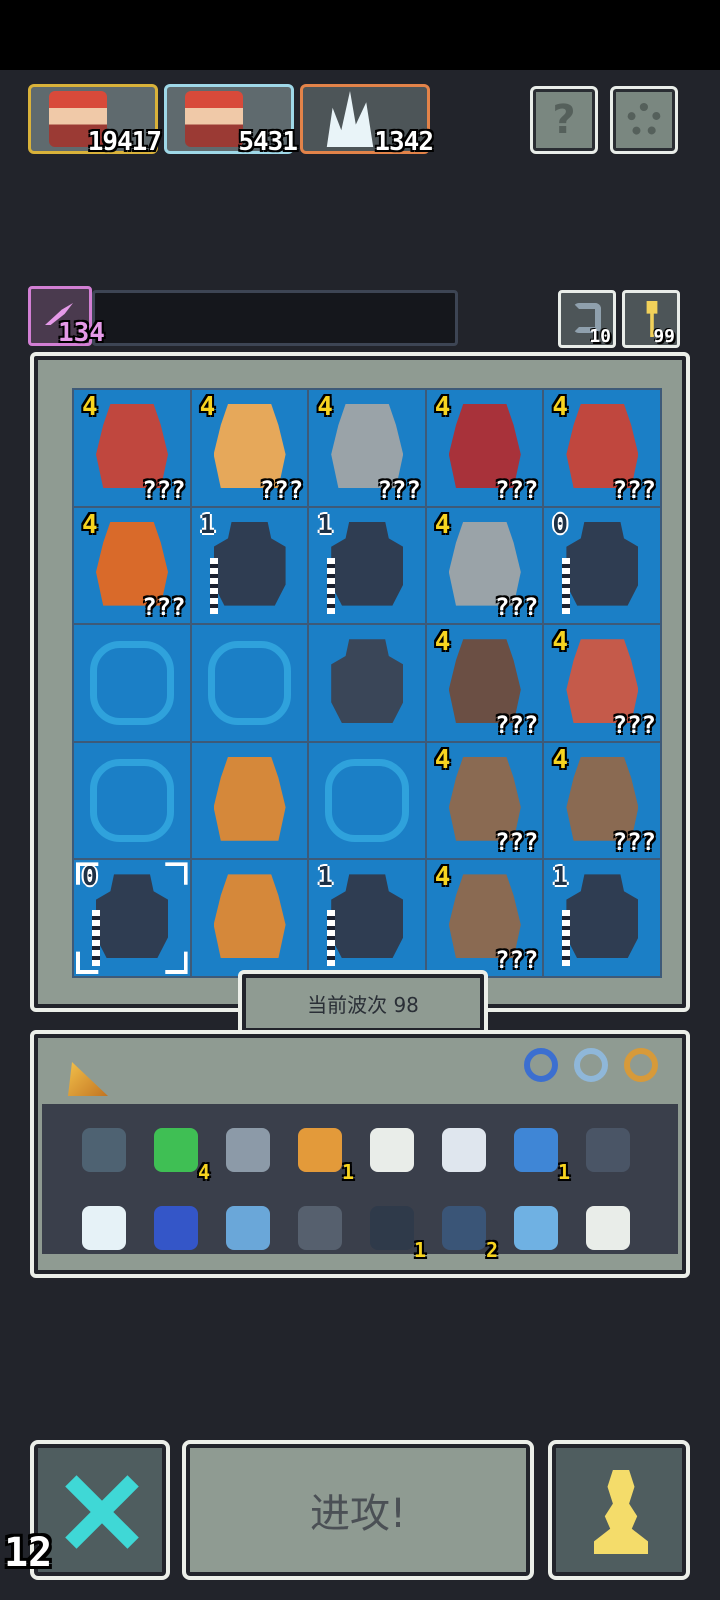  What do you see at coordinates (126, 1070) in the screenshot?
I see `inventory-tab` at bounding box center [126, 1070].